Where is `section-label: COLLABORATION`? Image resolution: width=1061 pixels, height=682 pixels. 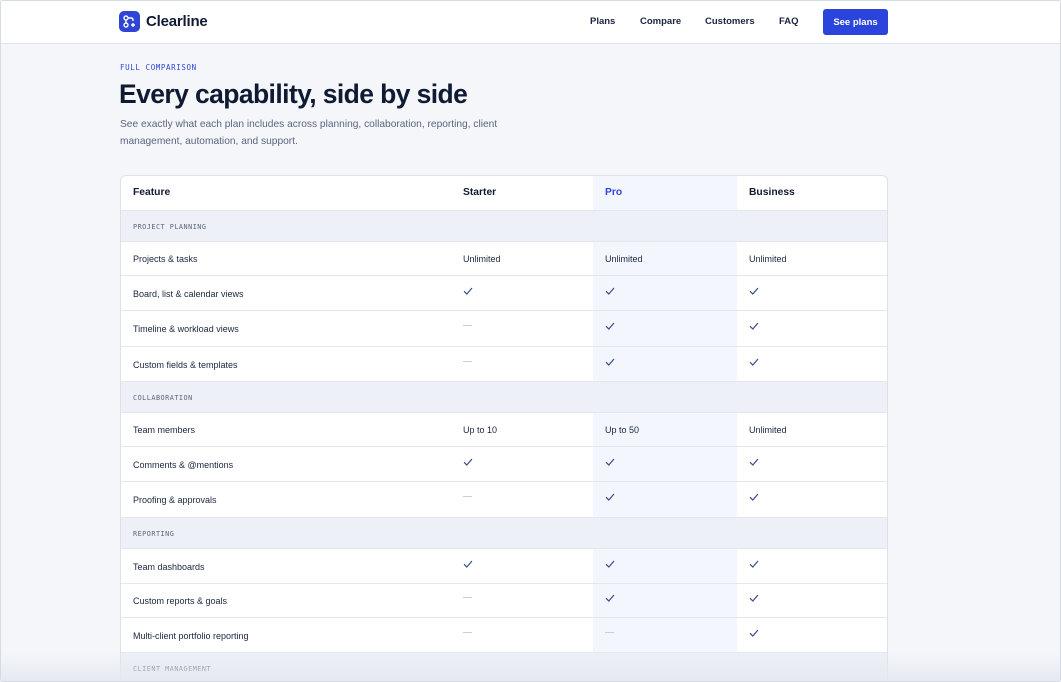 section-label: COLLABORATION is located at coordinates (163, 398).